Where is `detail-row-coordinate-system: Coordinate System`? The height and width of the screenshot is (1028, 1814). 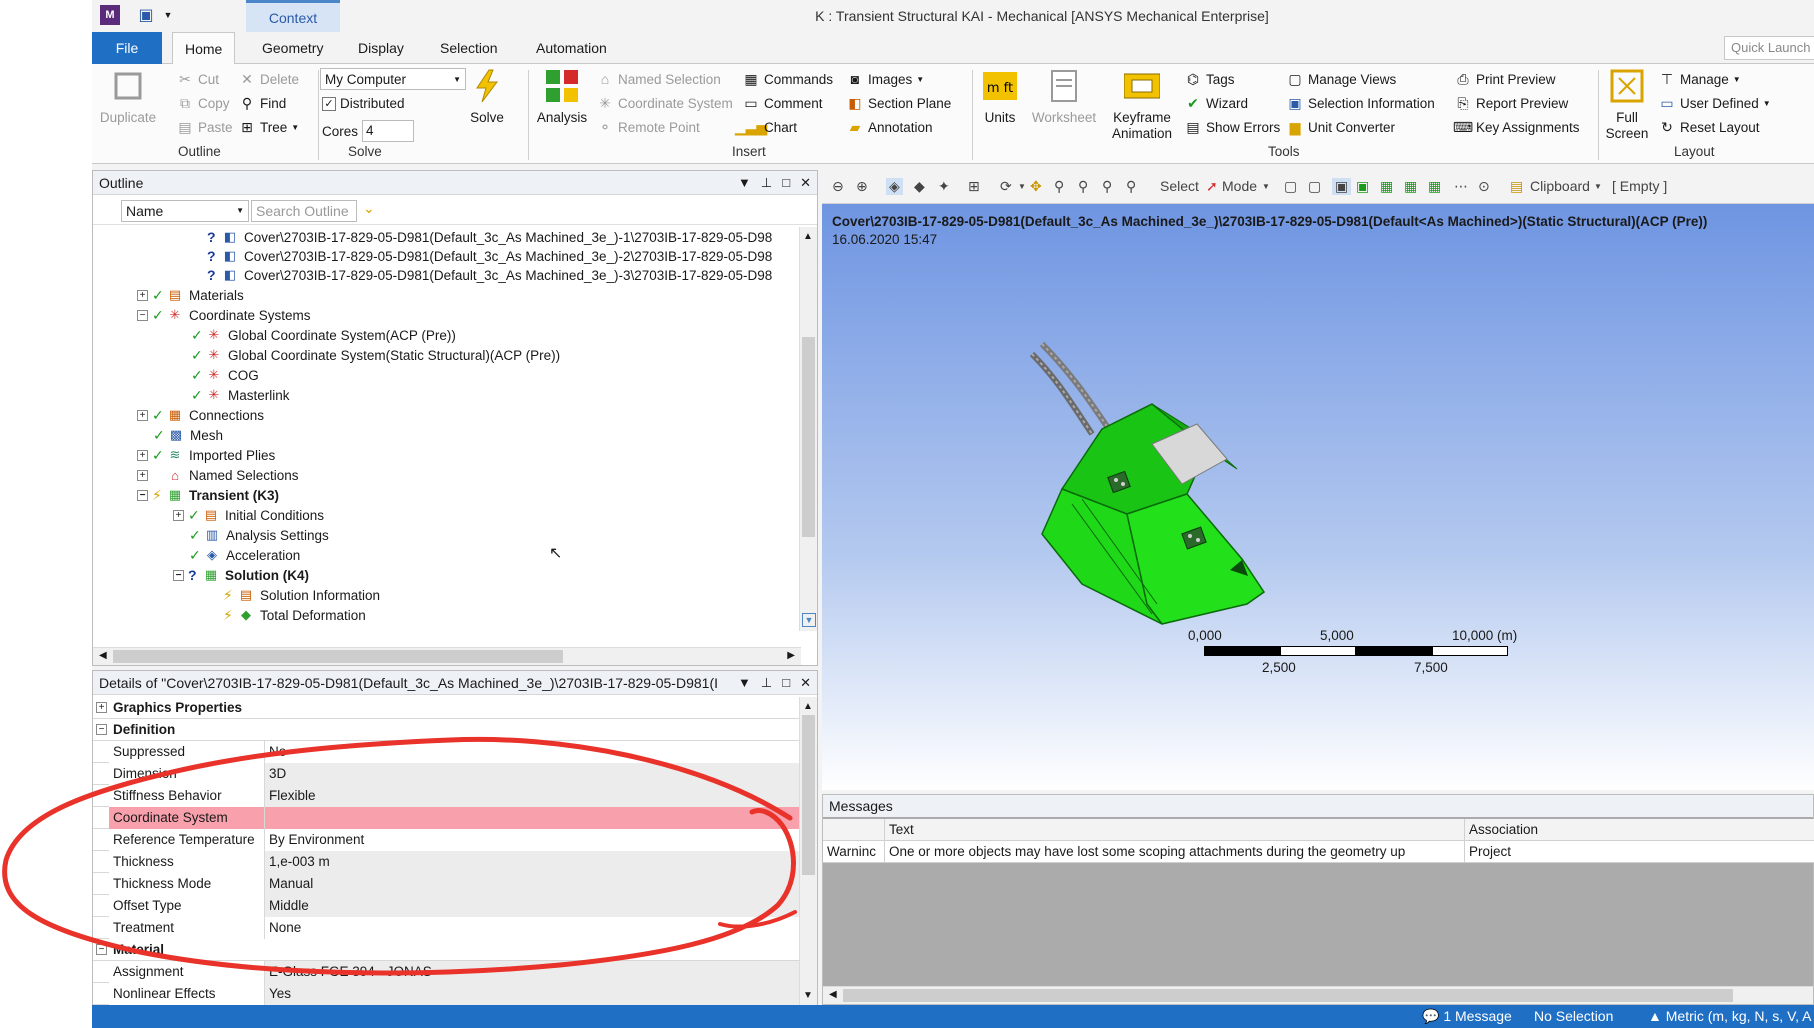
detail-row-coordinate-system: Coordinate System is located at coordinates (446, 818).